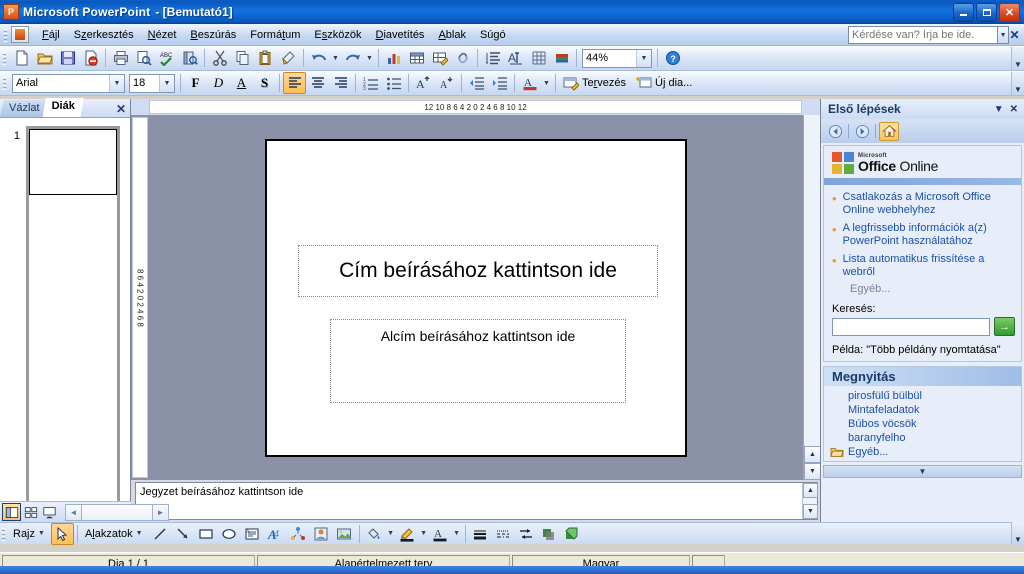 The height and width of the screenshot is (574, 1024). Describe the element at coordinates (476, 83) in the screenshot. I see `decrease-indent-button` at that location.